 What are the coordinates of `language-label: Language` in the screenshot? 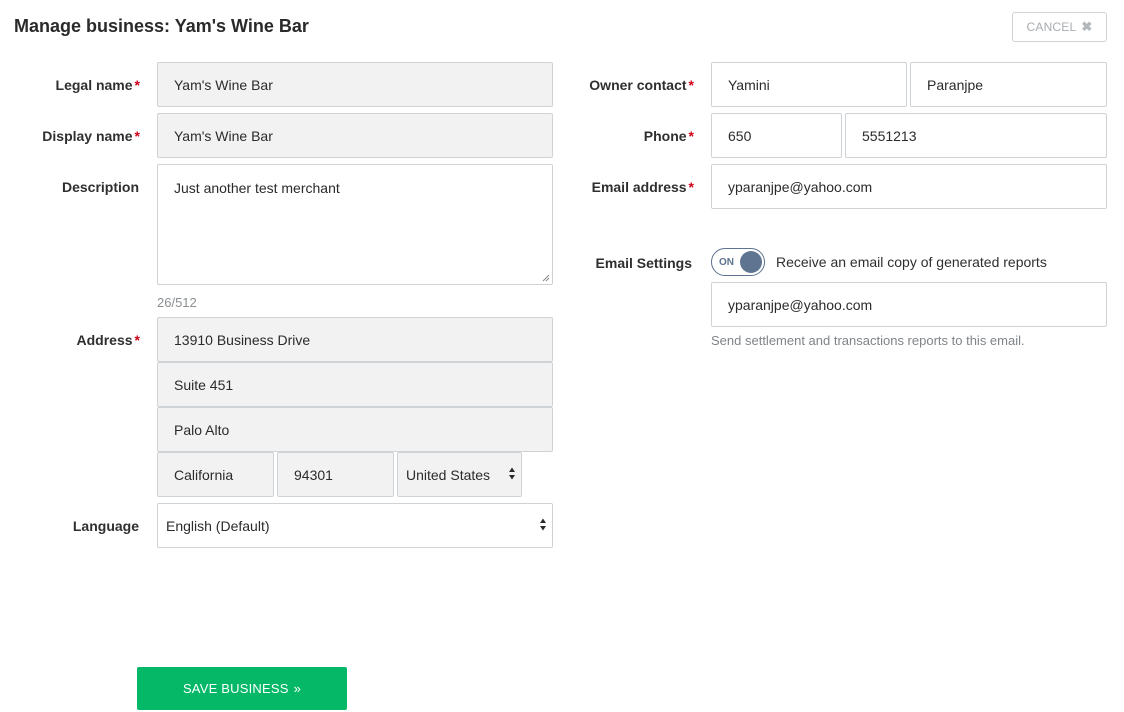 It's located at (105, 526).